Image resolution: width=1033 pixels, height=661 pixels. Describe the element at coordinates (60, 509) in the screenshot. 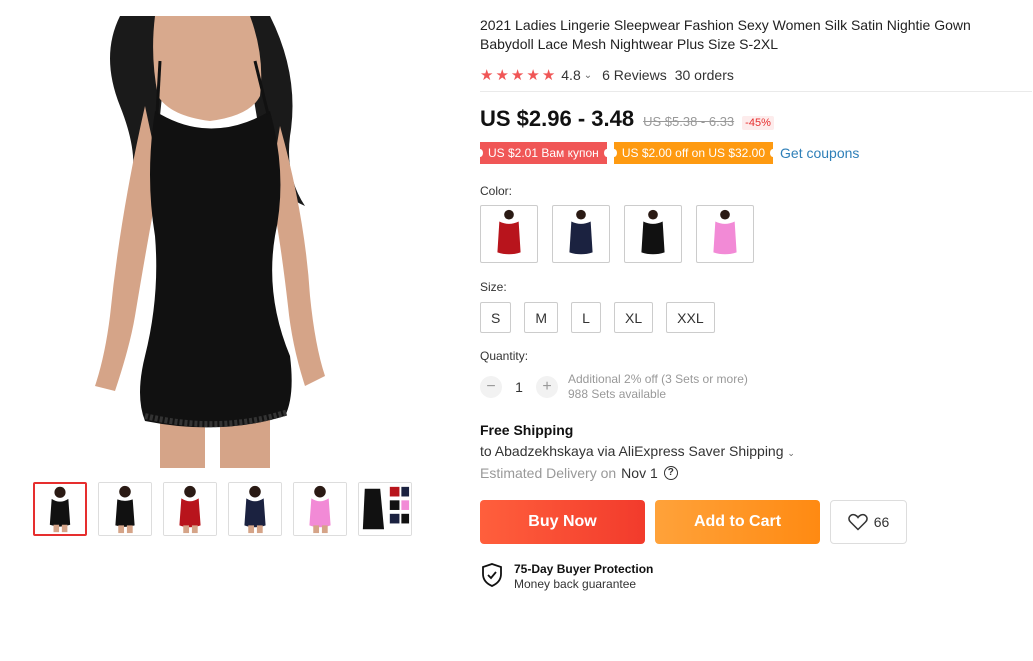

I see `thumbnail-black-front` at that location.